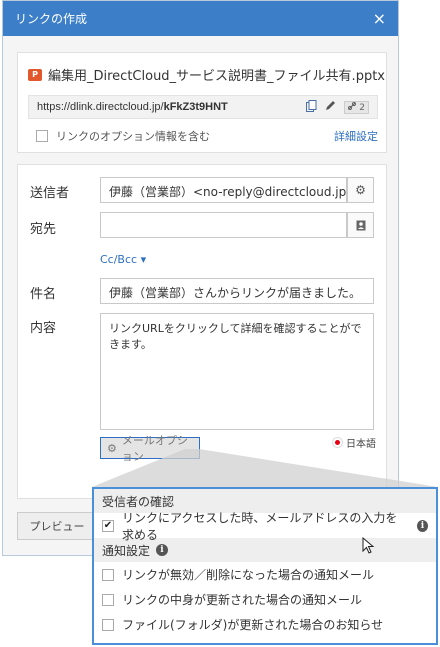 The image size is (440, 647). What do you see at coordinates (200, 18) in the screenshot?
I see `dialog-titlebar: リンクの作成 ×` at bounding box center [200, 18].